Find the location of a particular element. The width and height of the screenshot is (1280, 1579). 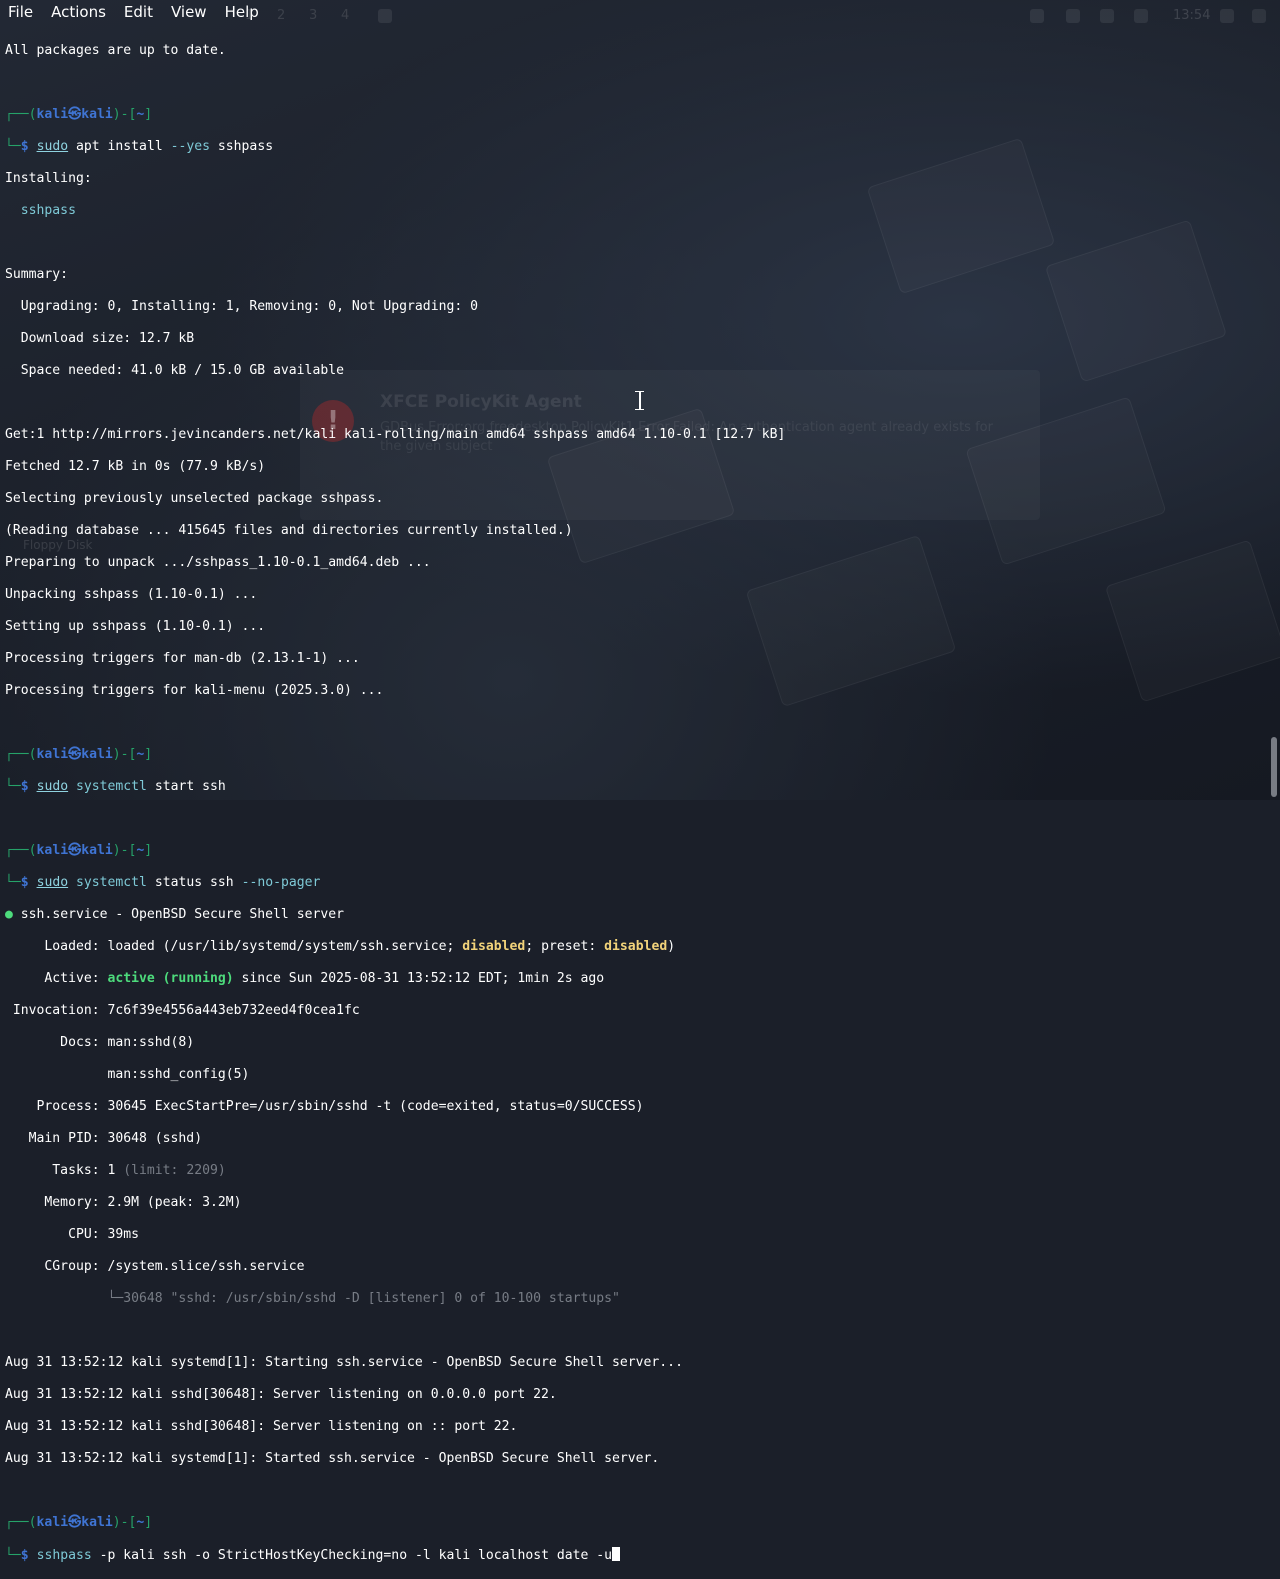

output-line: Download size: 12.7 kB is located at coordinates (100, 338).